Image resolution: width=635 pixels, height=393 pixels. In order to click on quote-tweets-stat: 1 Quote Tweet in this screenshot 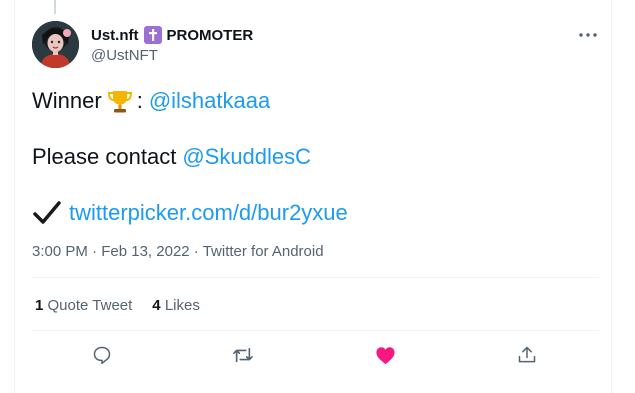, I will do `click(83, 305)`.